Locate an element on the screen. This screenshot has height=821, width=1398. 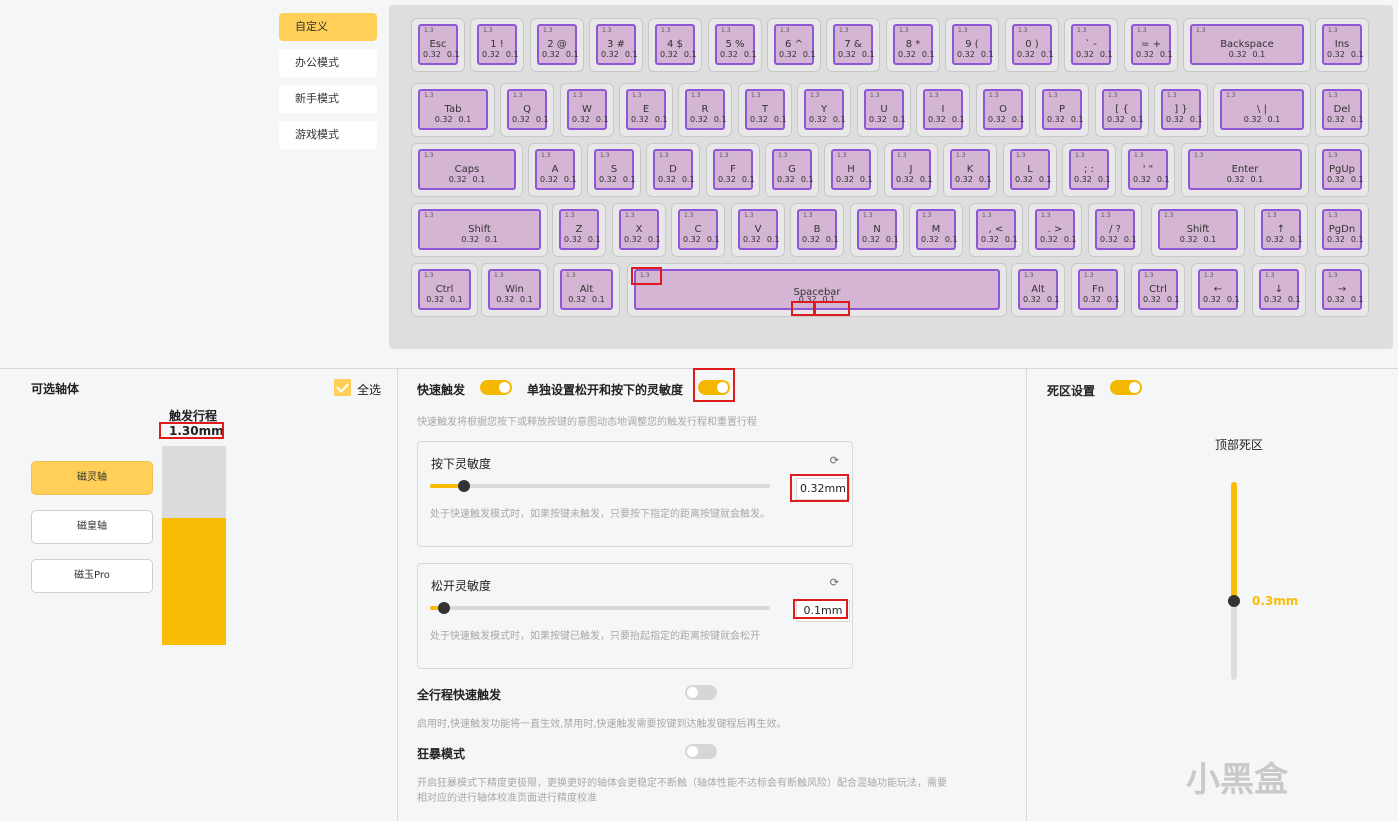
key: 1.3 9 (0.32 0.1 is located at coordinates (972, 45).